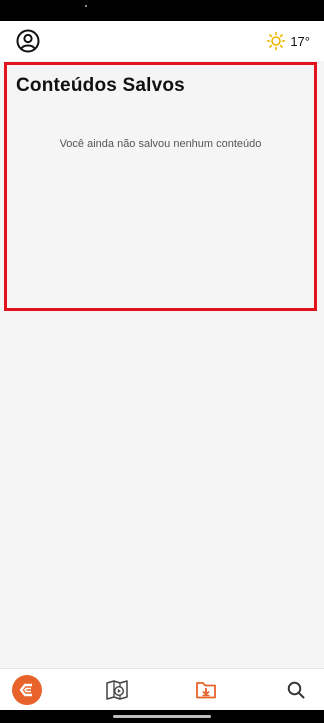 The width and height of the screenshot is (324, 723). Describe the element at coordinates (276, 41) in the screenshot. I see `sun-icon` at that location.